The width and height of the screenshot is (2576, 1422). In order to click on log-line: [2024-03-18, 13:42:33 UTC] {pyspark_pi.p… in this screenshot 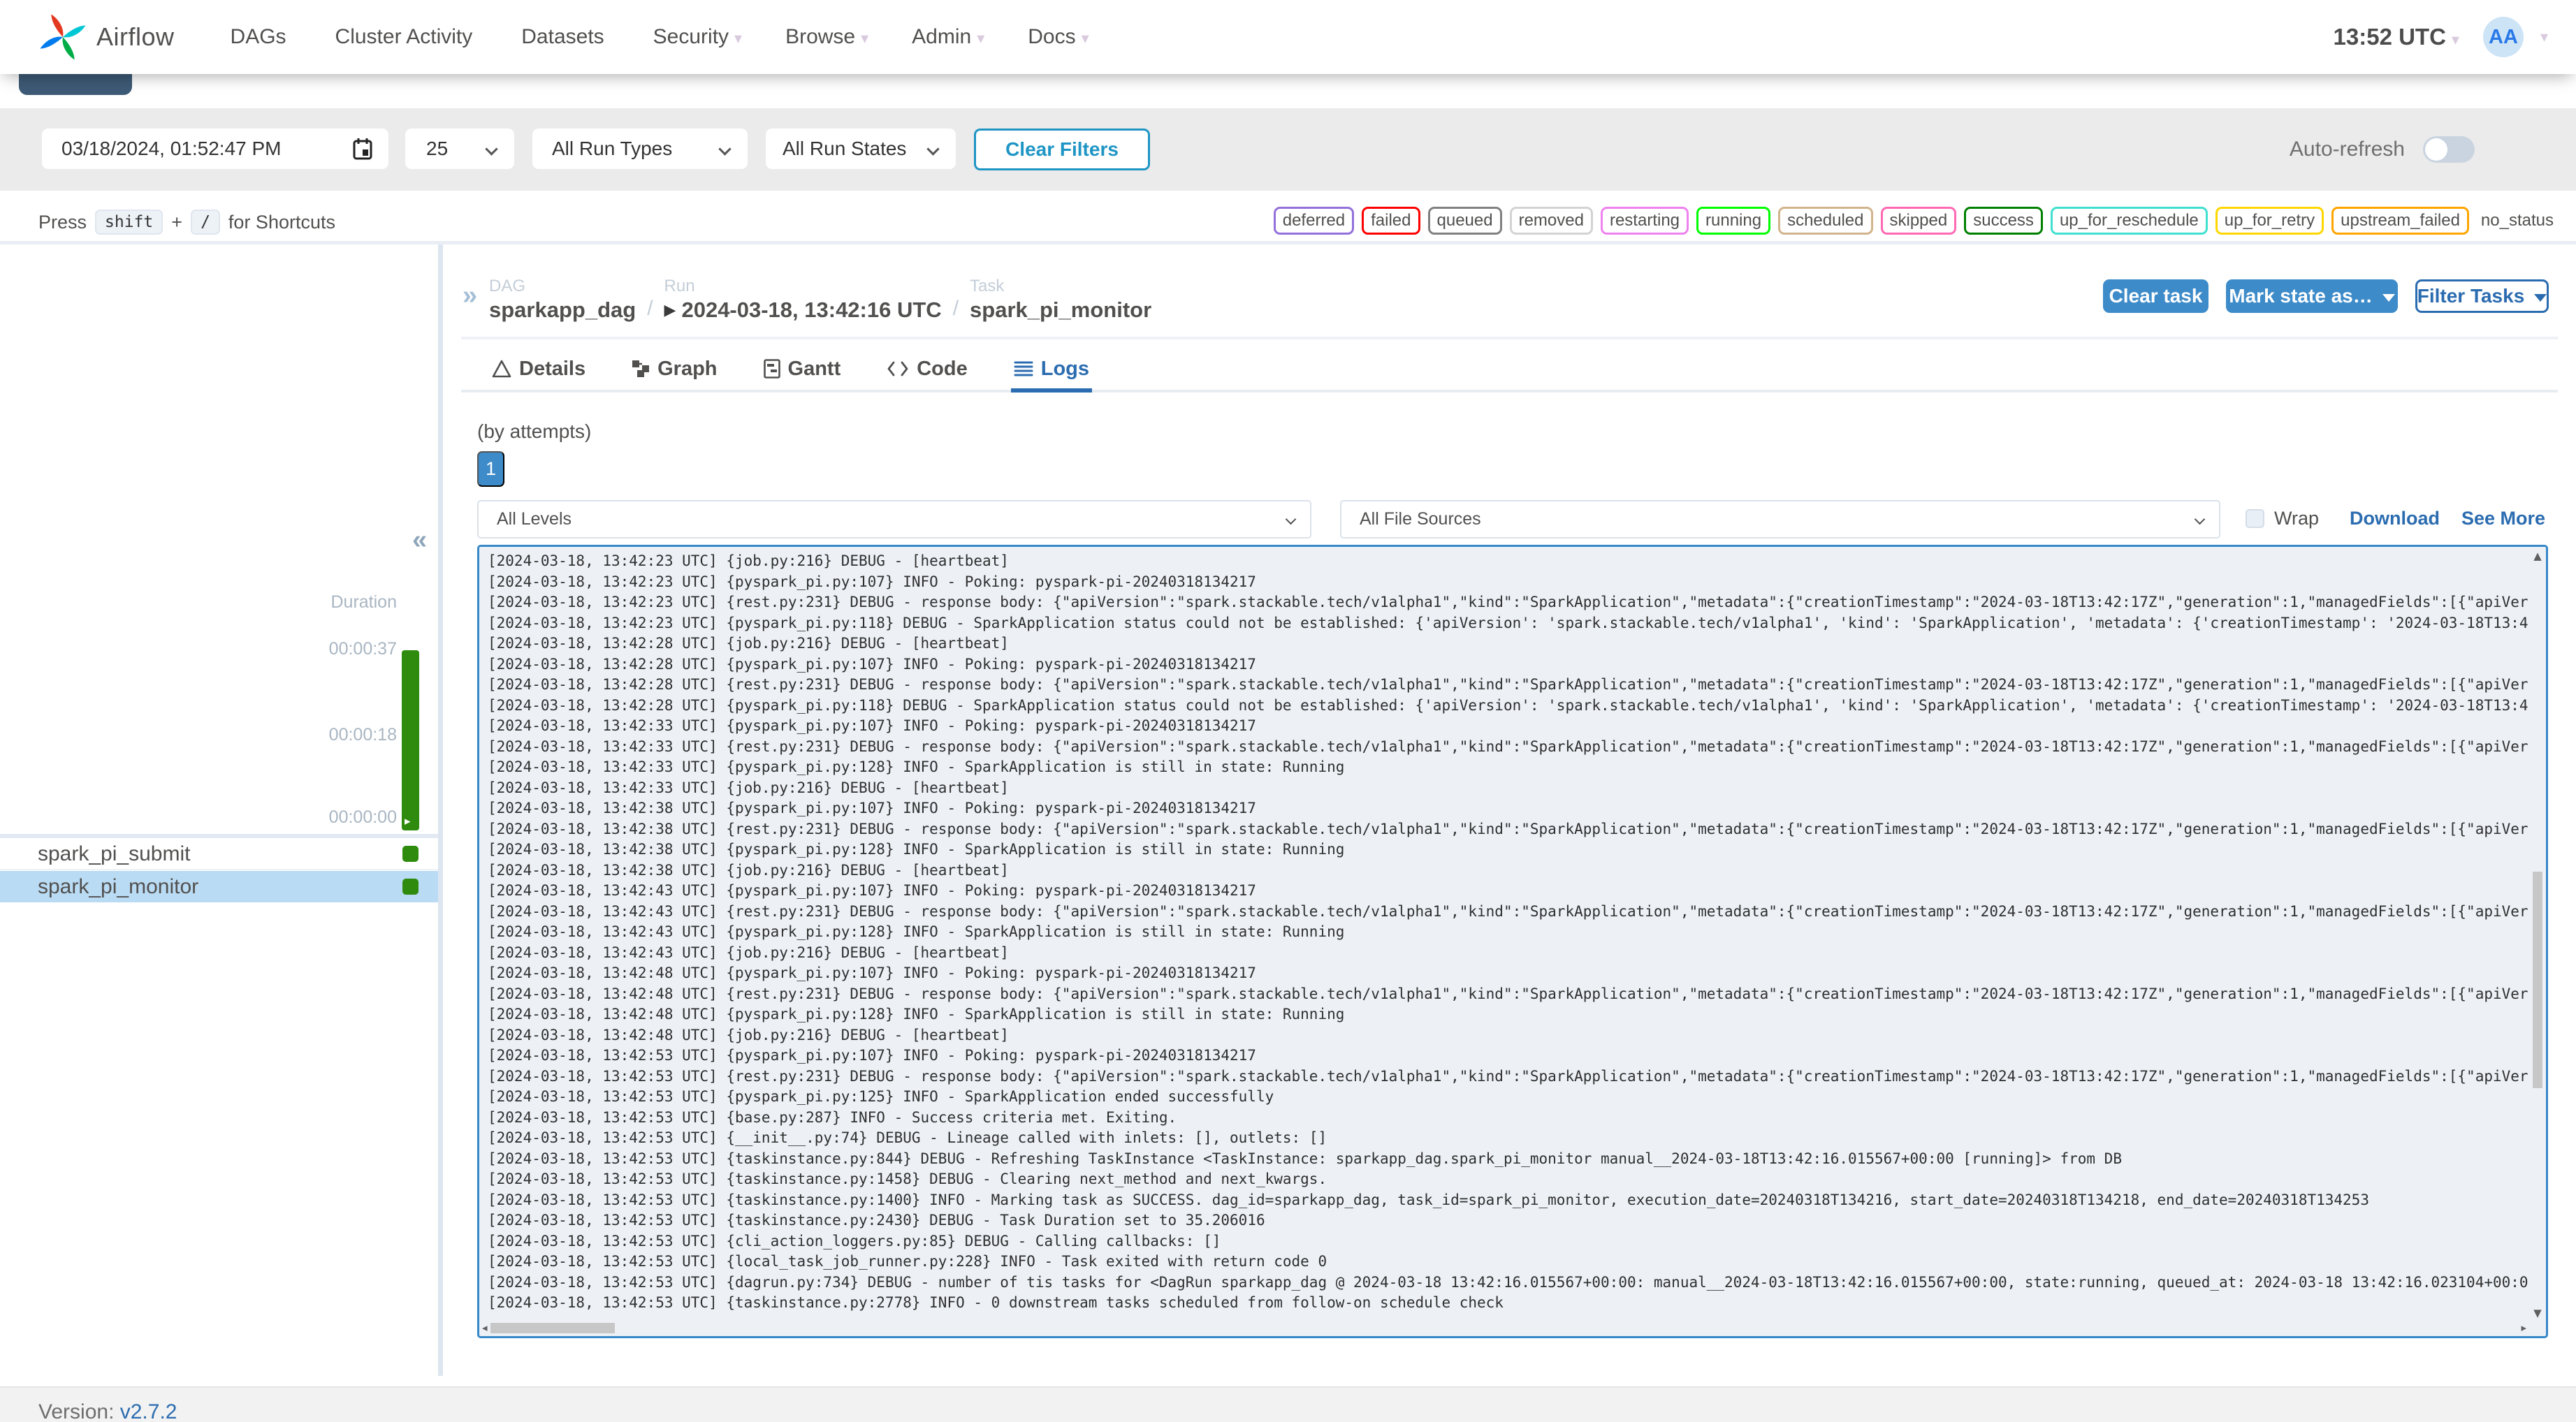, I will do `click(916, 766)`.